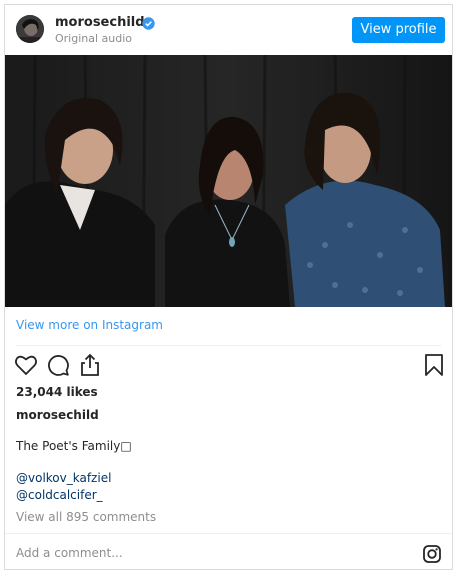 This screenshot has width=459, height=573. Describe the element at coordinates (59, 495) in the screenshot. I see `mention-link: @coldcalcifer_` at that location.